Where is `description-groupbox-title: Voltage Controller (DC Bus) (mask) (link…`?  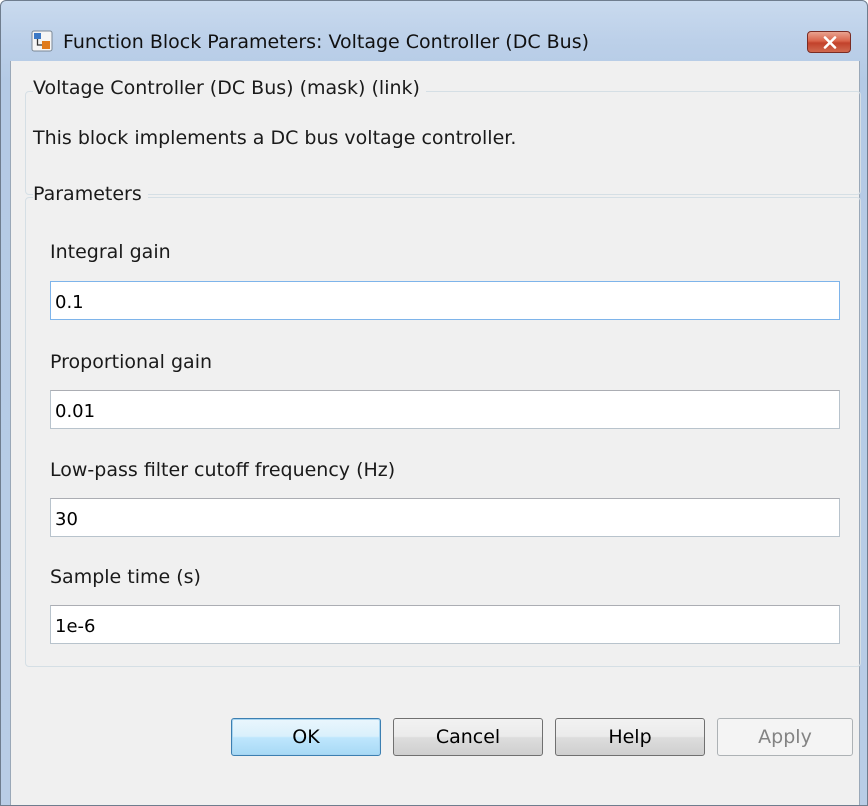
description-groupbox-title: Voltage Controller (DC Bus) (mask) (link… is located at coordinates (229, 88).